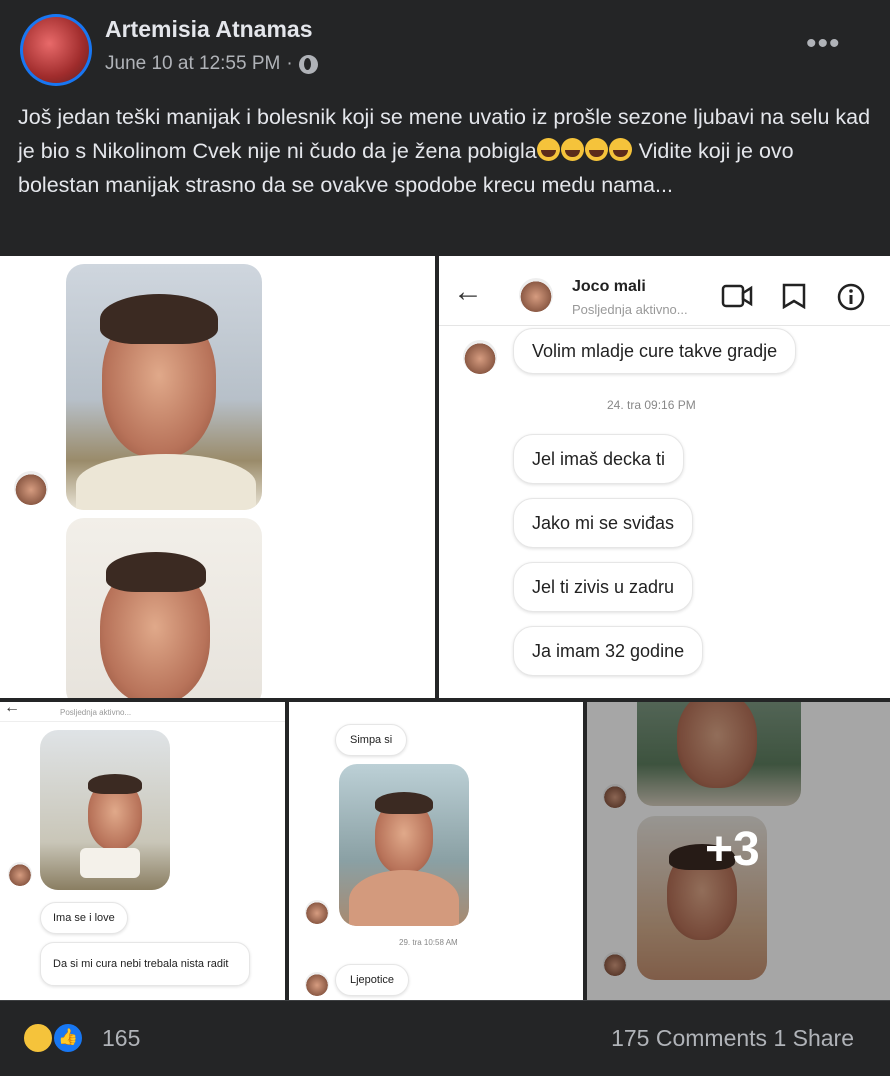  I want to click on post-stats: 175 Comments 1 Share, so click(732, 1038).